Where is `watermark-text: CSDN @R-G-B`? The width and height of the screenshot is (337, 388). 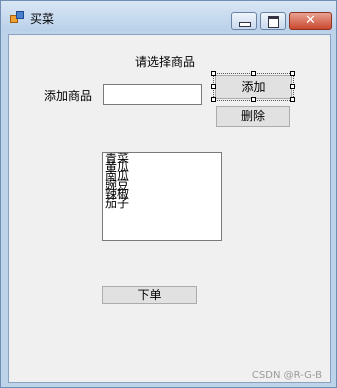 watermark-text: CSDN @R-G-B is located at coordinates (286, 375).